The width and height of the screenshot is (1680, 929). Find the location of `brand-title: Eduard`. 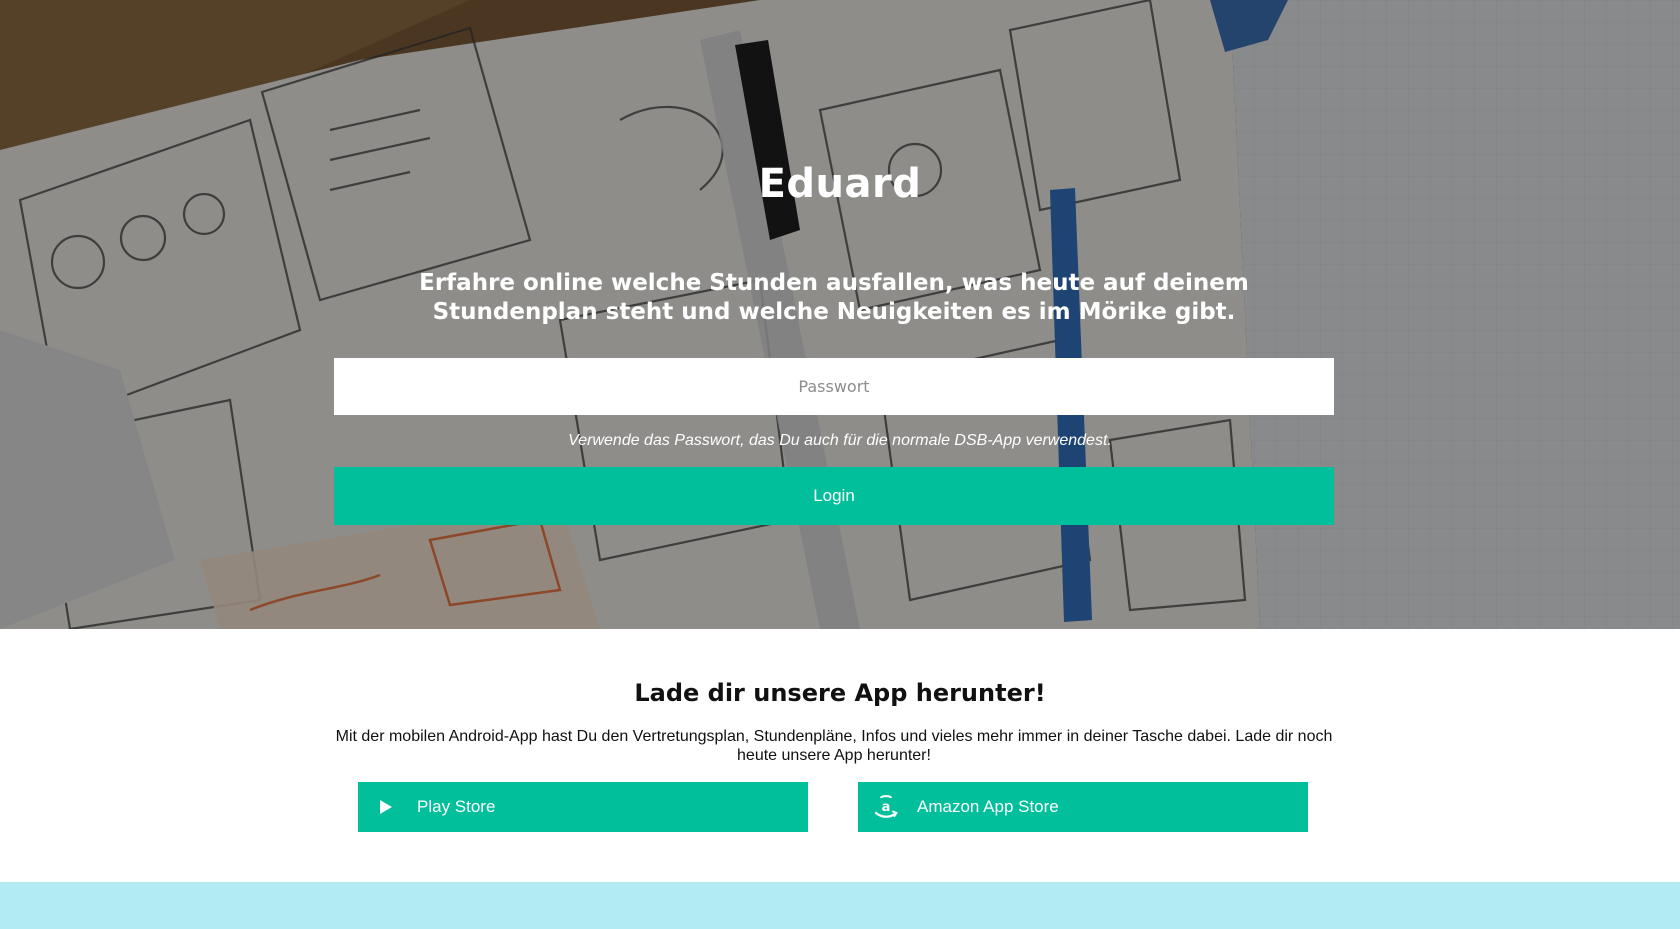

brand-title: Eduard is located at coordinates (840, 184).